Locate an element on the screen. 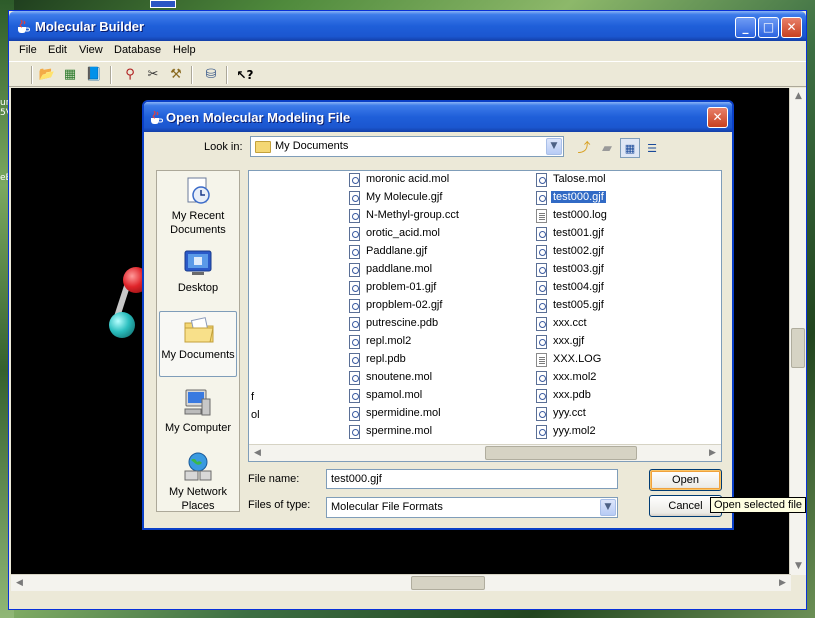 This screenshot has height=618, width=815. nitrogen-atom is located at coordinates (122, 325).